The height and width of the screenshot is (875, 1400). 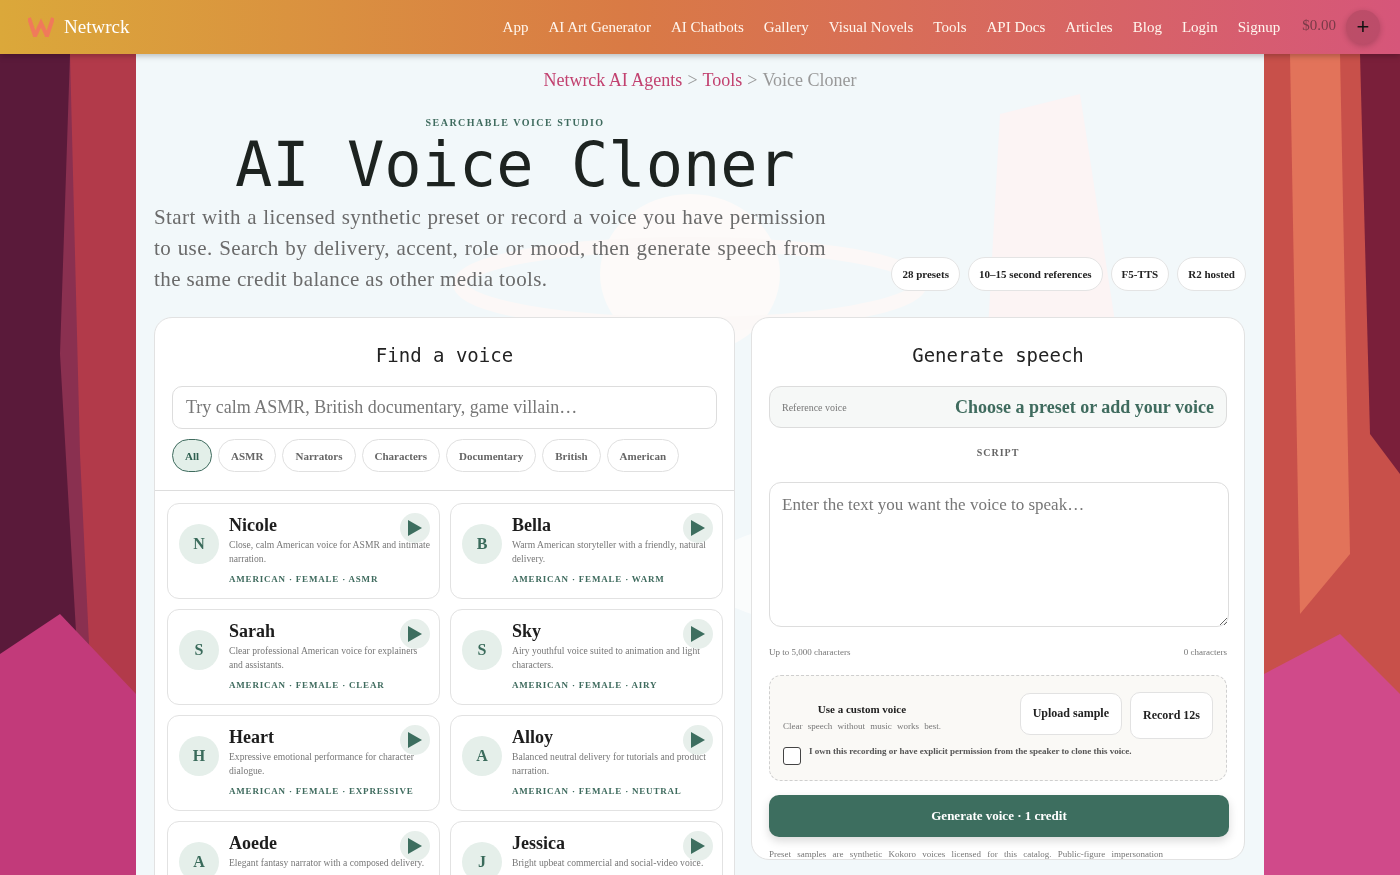 What do you see at coordinates (199, 544) in the screenshot?
I see `voice-avatar: N` at bounding box center [199, 544].